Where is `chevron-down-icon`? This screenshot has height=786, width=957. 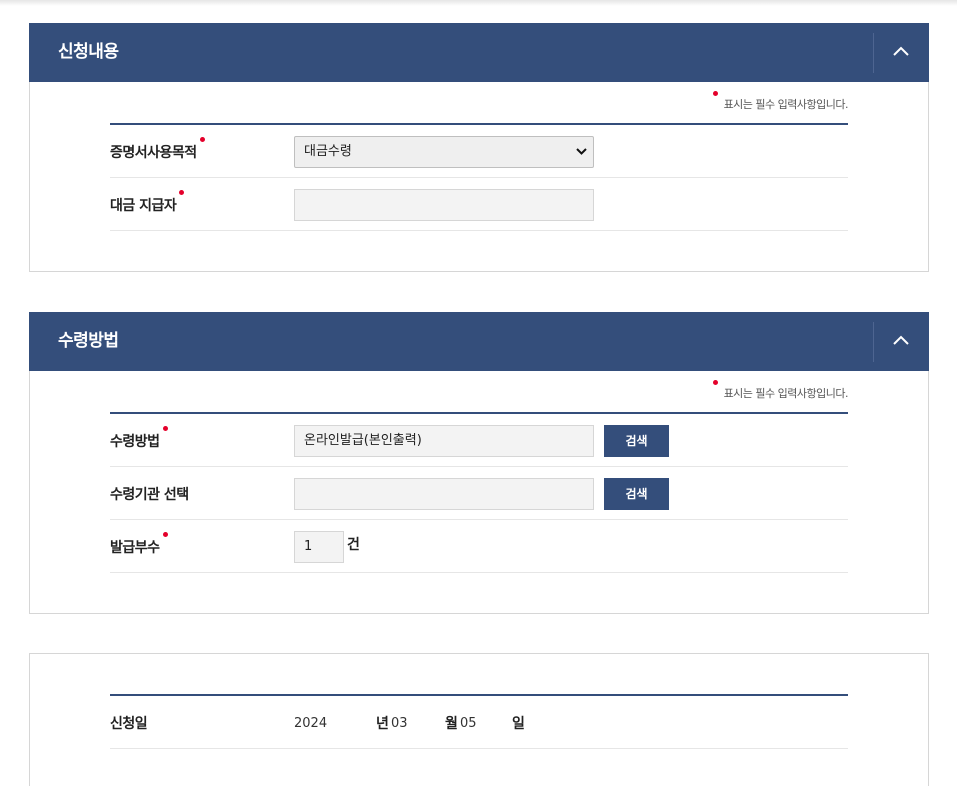 chevron-down-icon is located at coordinates (581, 151).